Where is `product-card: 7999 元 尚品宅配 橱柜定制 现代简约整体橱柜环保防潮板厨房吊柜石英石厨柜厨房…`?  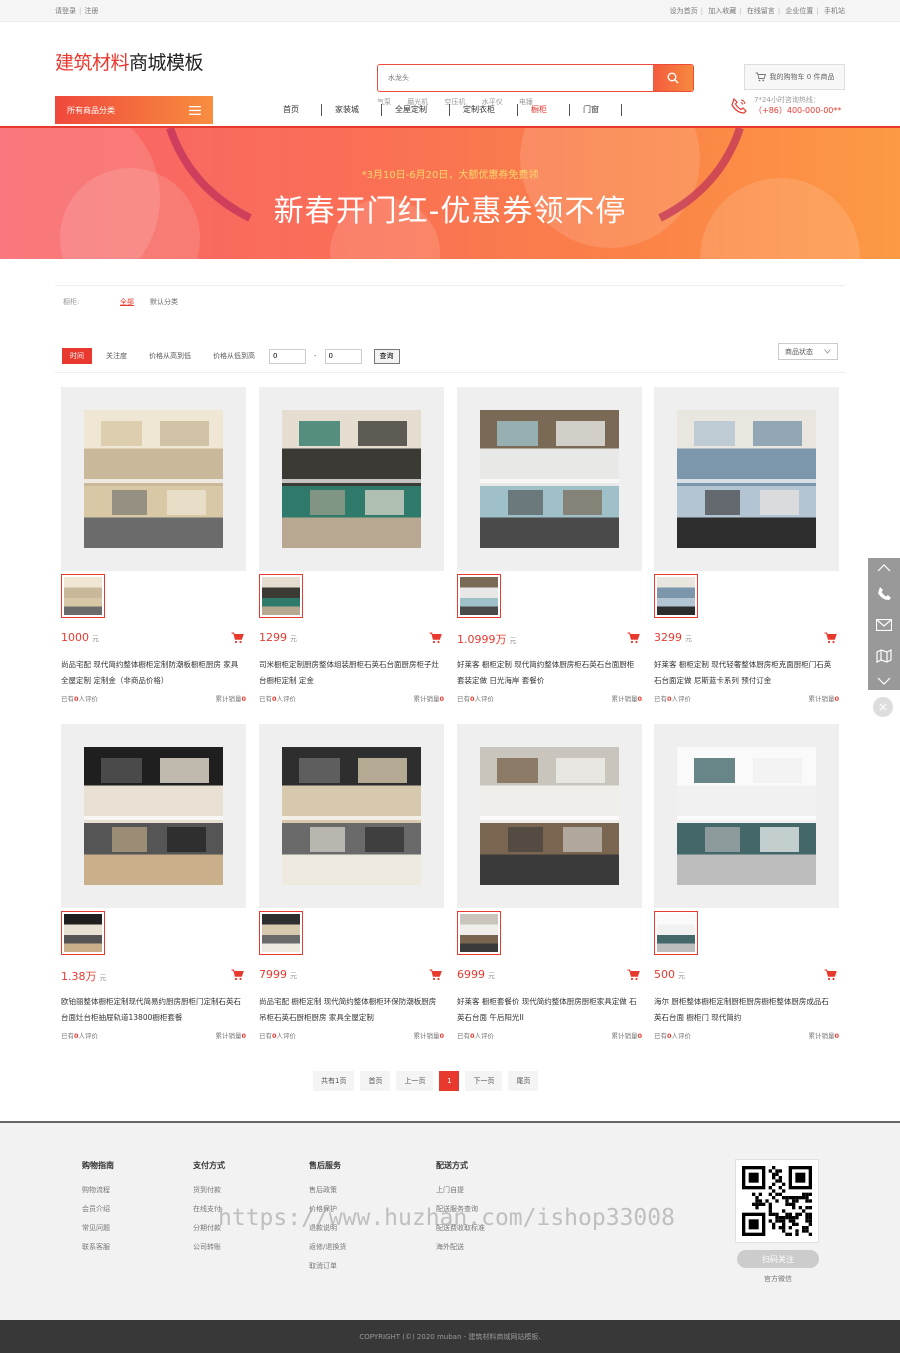
product-card: 7999 元 尚品宅配 橱柜定制 现代简约整体橱柜环保防潮板厨房吊柜石英石厨柜厨房… is located at coordinates (351, 884).